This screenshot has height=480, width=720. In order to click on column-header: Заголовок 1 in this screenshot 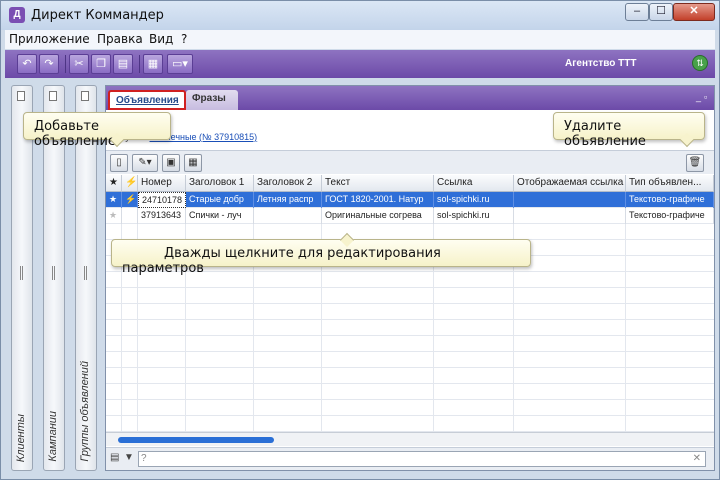, I will do `click(220, 183)`.